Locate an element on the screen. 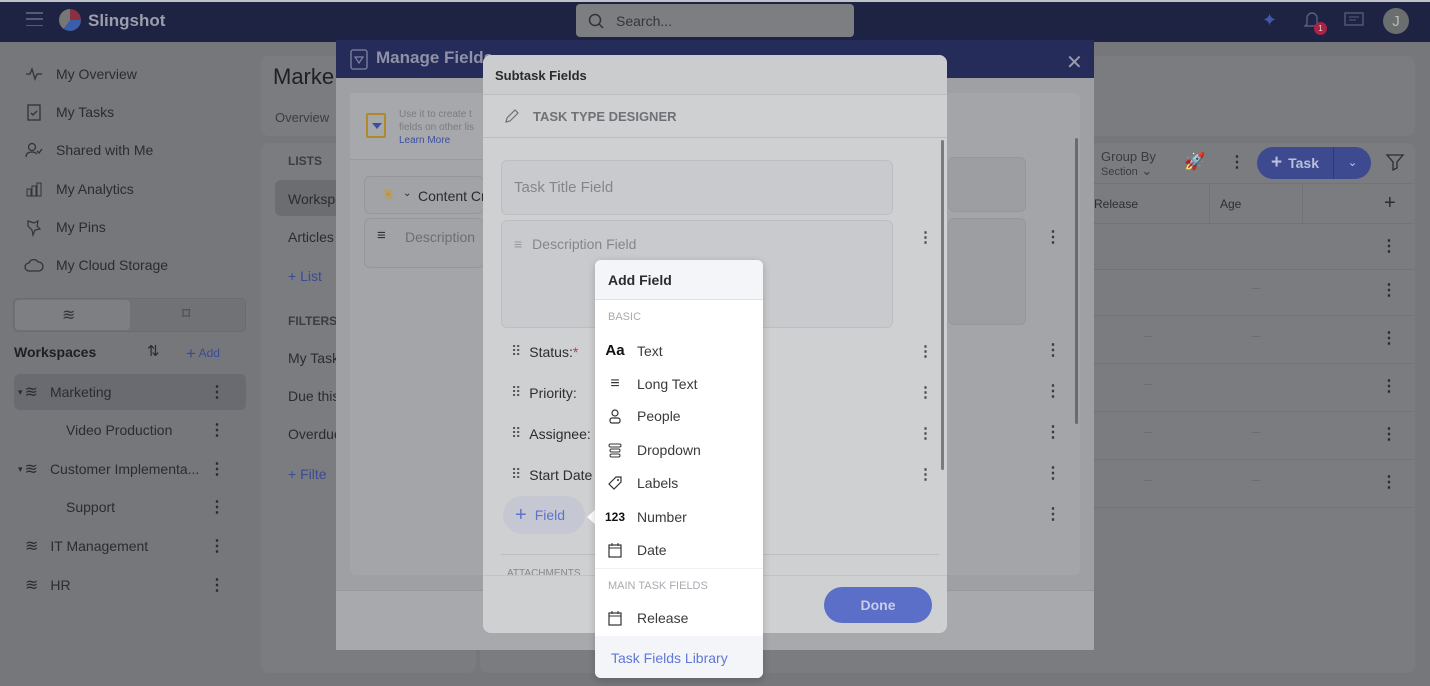 This screenshot has width=1430, height=686. filter-item: My Task is located at coordinates (313, 358).